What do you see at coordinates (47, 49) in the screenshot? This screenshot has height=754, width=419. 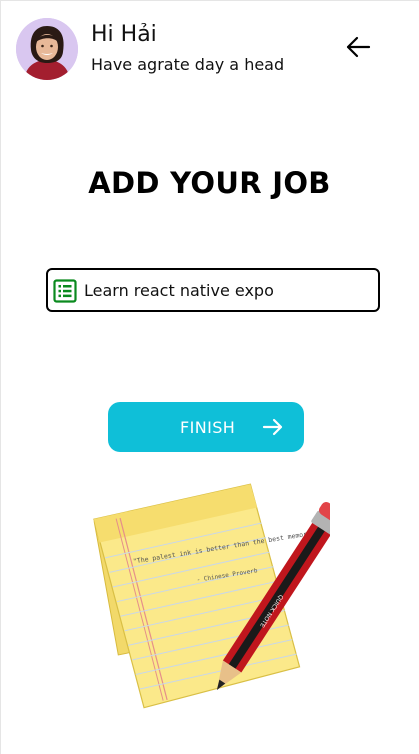 I see `avatar` at bounding box center [47, 49].